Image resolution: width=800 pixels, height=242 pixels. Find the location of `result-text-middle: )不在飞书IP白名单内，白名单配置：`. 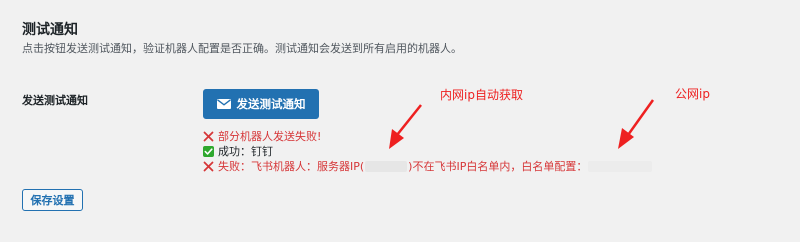

result-text-middle: )不在飞书IP白名单内，白名单配置： is located at coordinates (498, 166).